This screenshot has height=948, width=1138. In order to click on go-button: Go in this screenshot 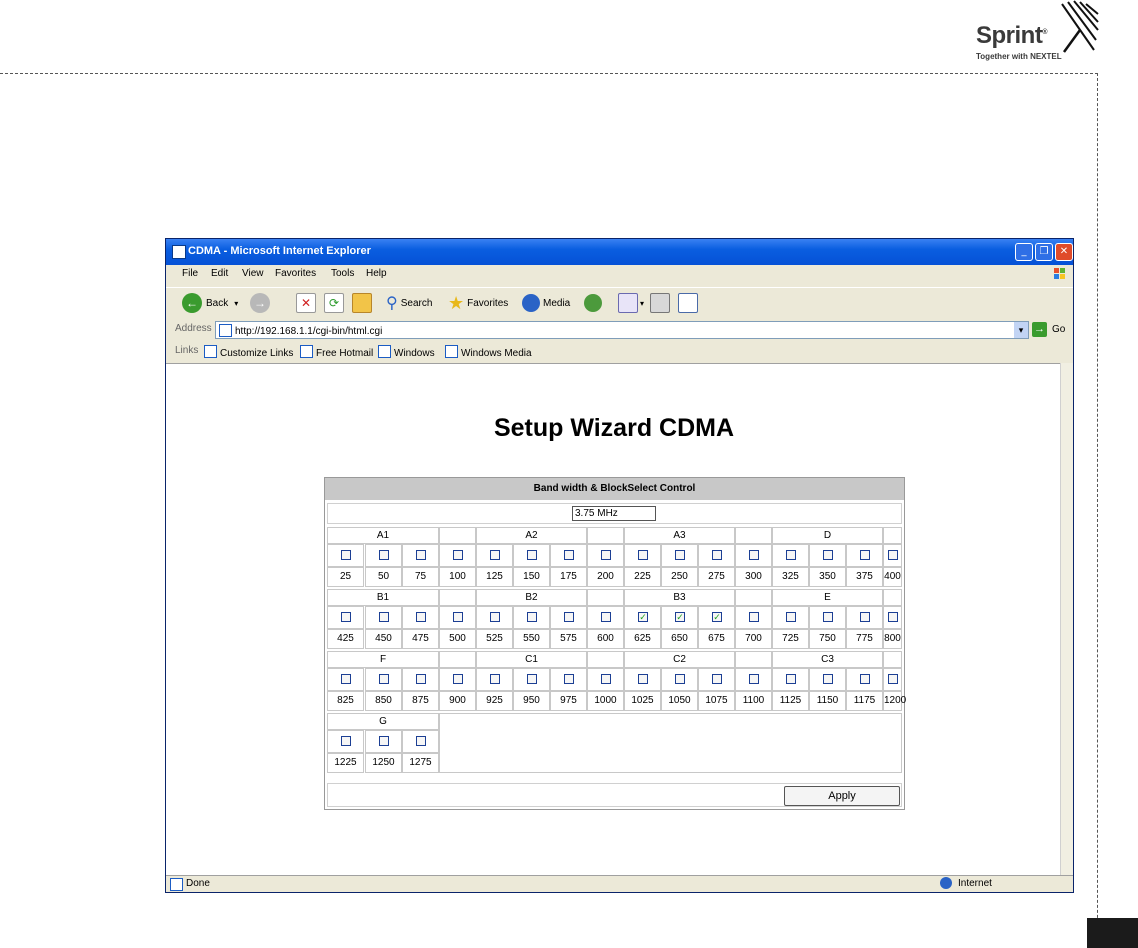, I will do `click(1058, 329)`.